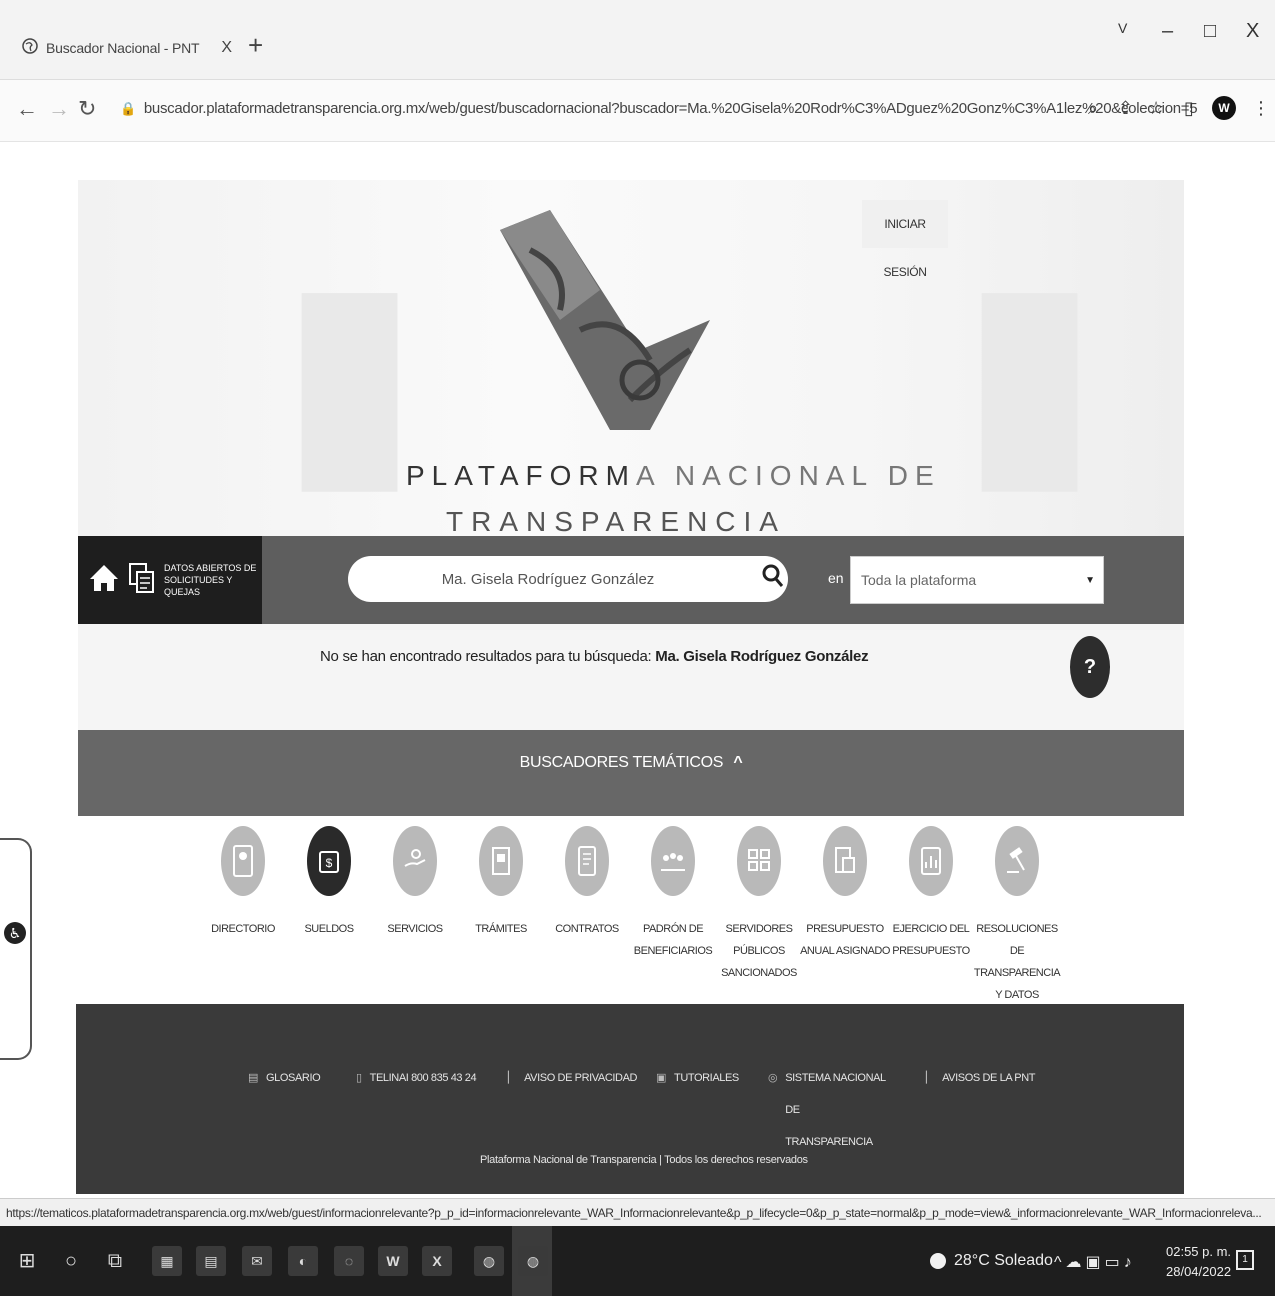 Image resolution: width=1275 pixels, height=1296 pixels. Describe the element at coordinates (1252, 31) in the screenshot. I see `close-window-button: X` at that location.